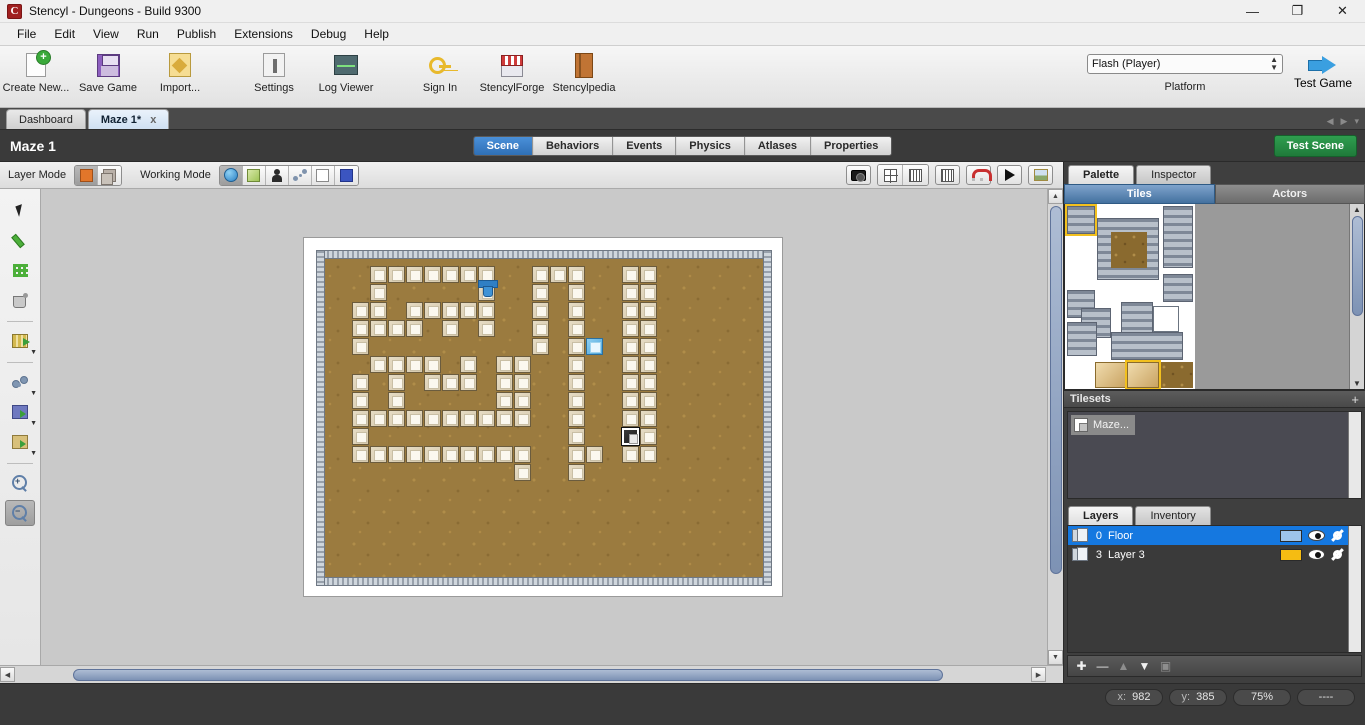 The image size is (1365, 725). I want to click on menu-edit: Edit, so click(64, 34).